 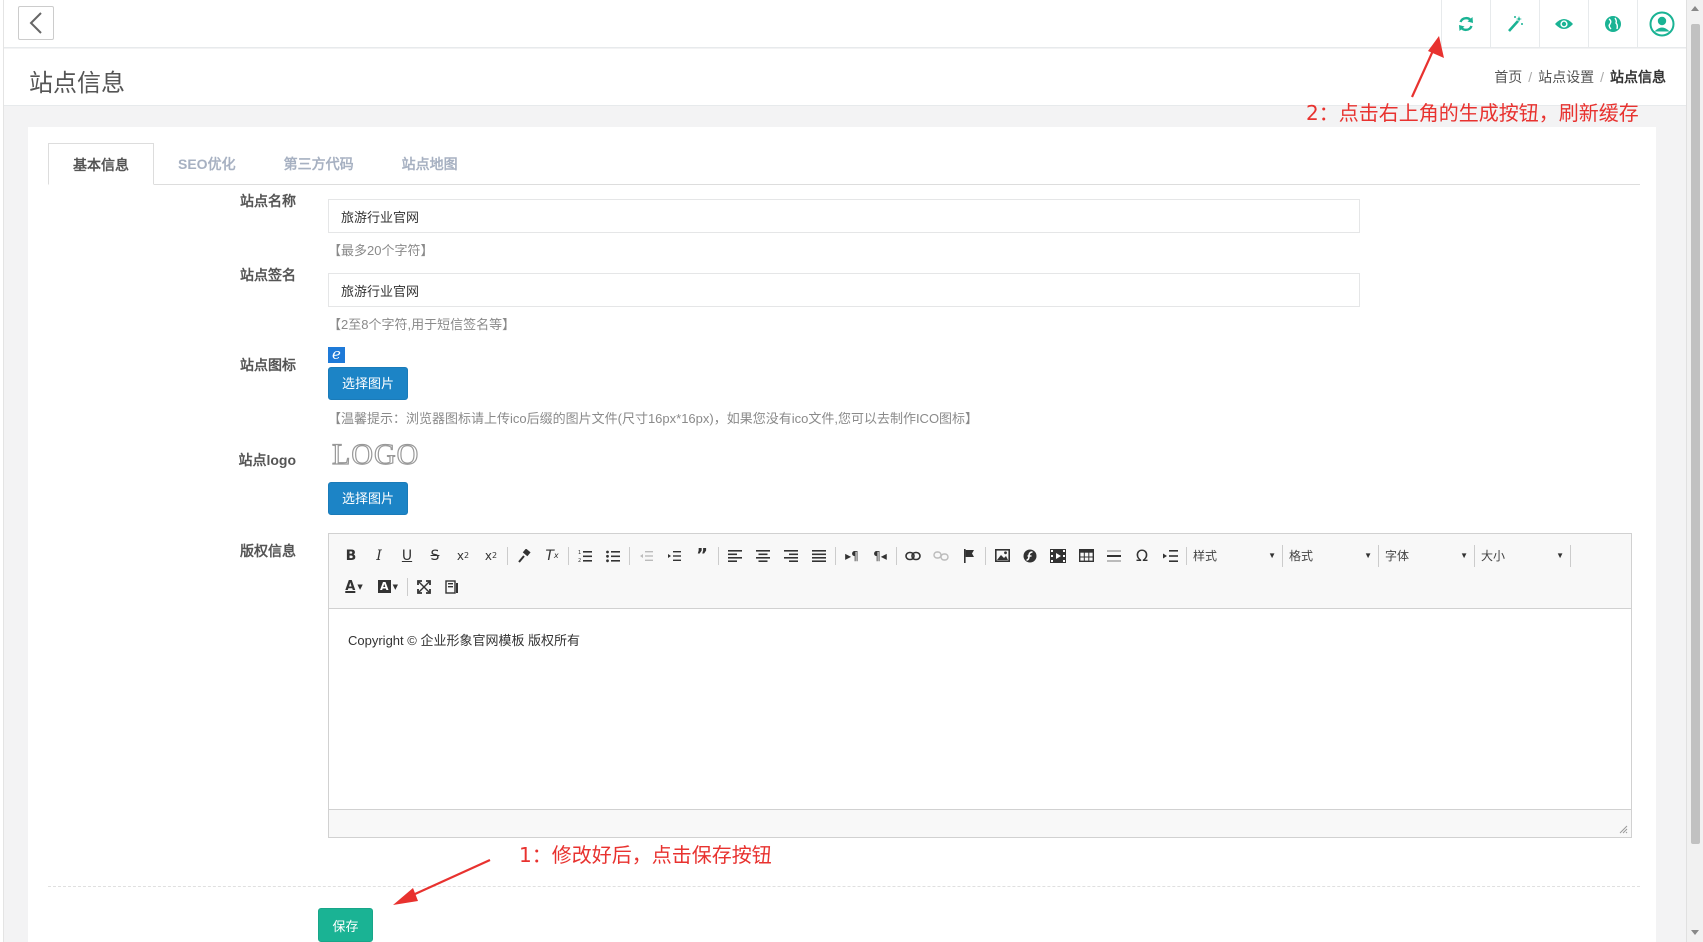 I want to click on underline-icon: U, so click(x=407, y=556).